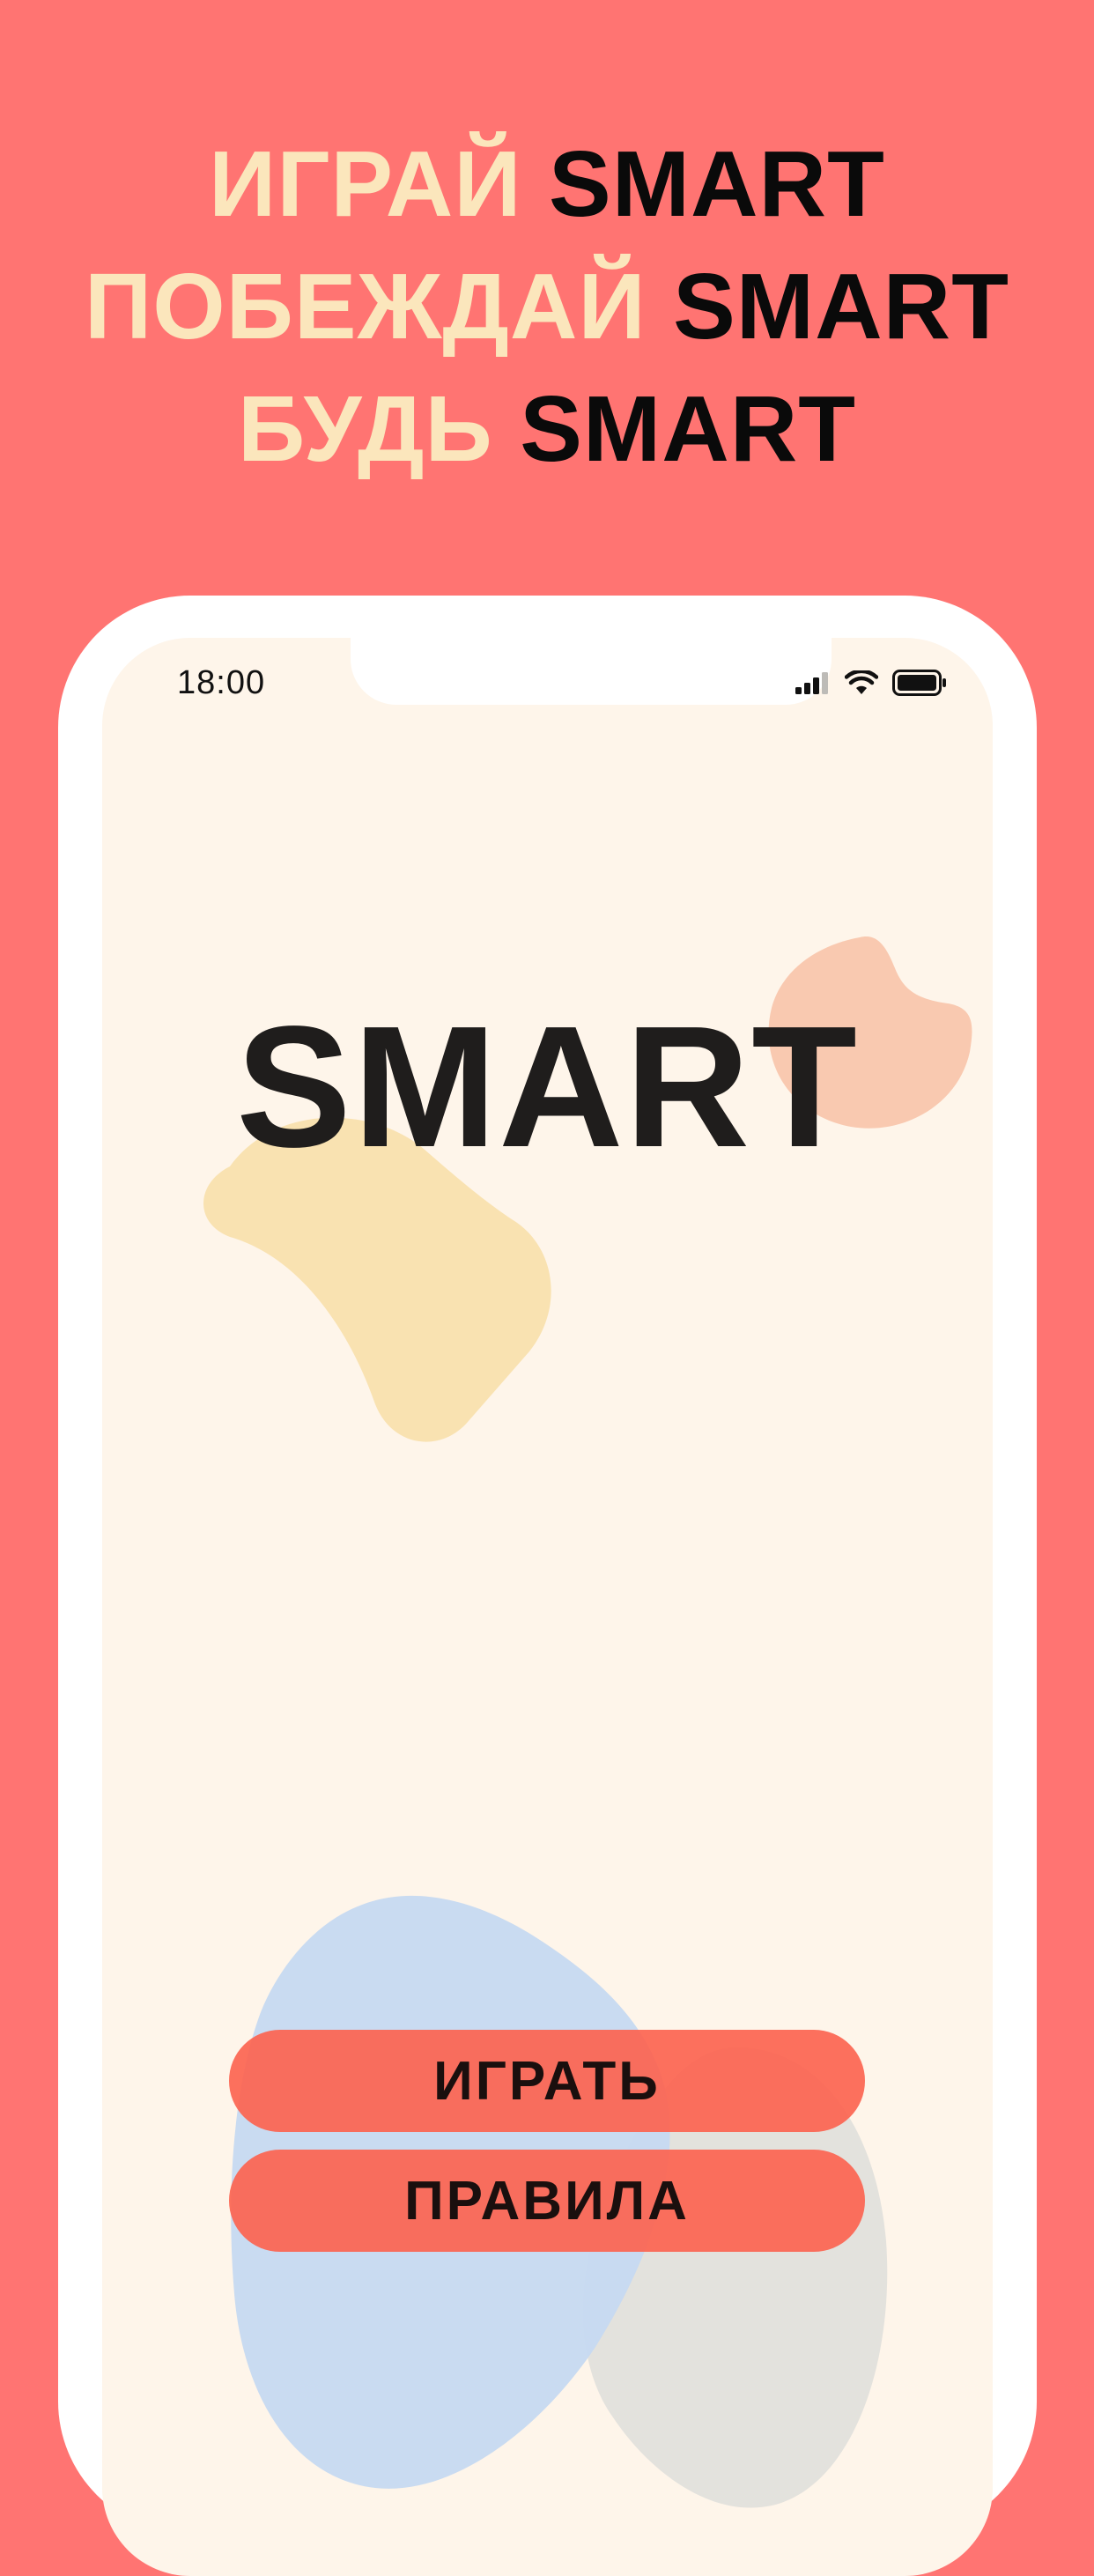  I want to click on play-button: ИГРАТЬ, so click(547, 2081).